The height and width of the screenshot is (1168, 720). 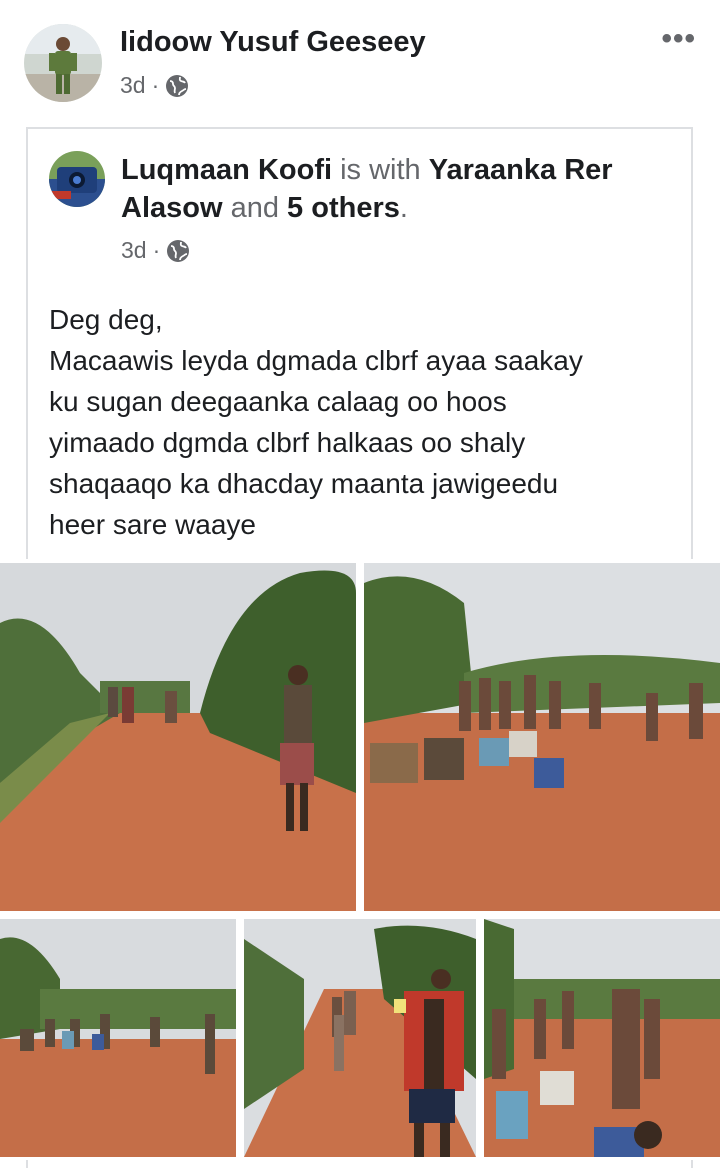 I want to click on author-avatar, so click(x=63, y=63).